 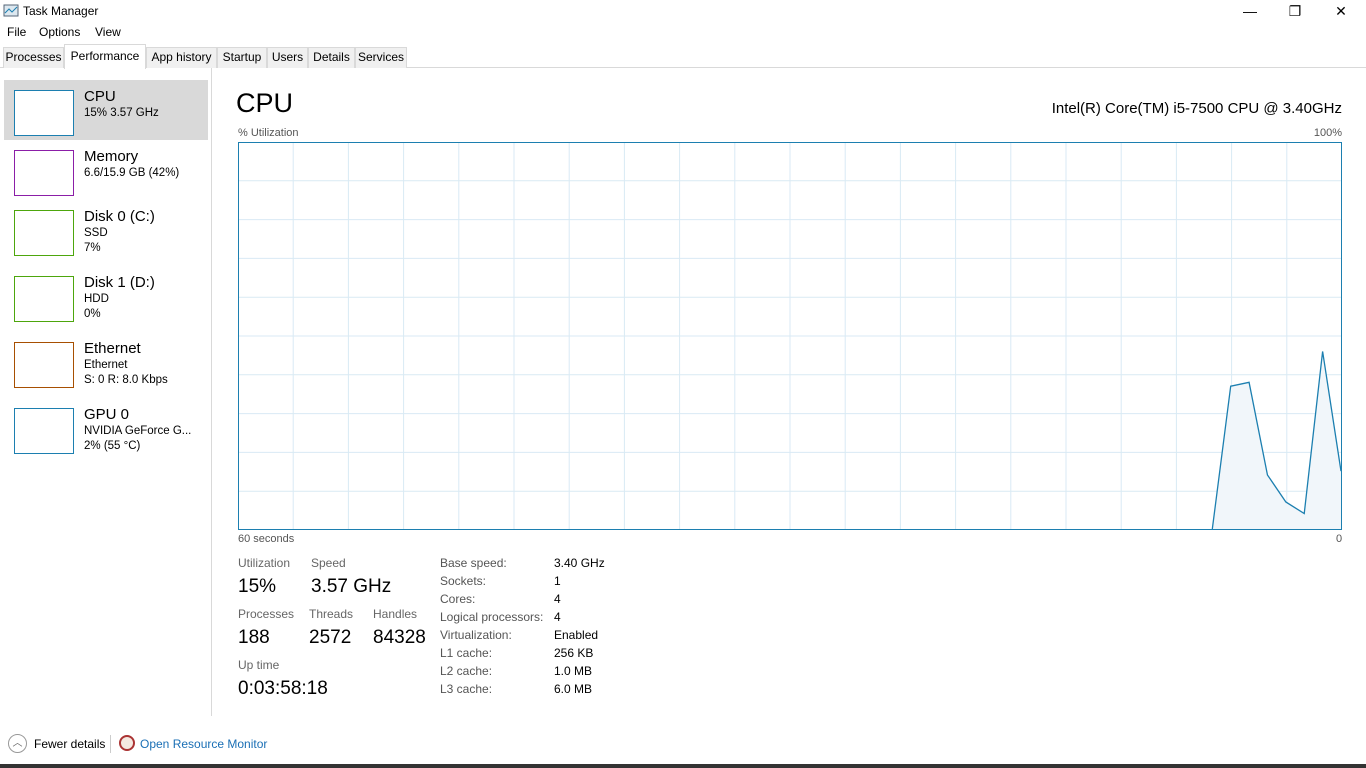 I want to click on speed-value: 3.57 GHz, so click(x=351, y=586).